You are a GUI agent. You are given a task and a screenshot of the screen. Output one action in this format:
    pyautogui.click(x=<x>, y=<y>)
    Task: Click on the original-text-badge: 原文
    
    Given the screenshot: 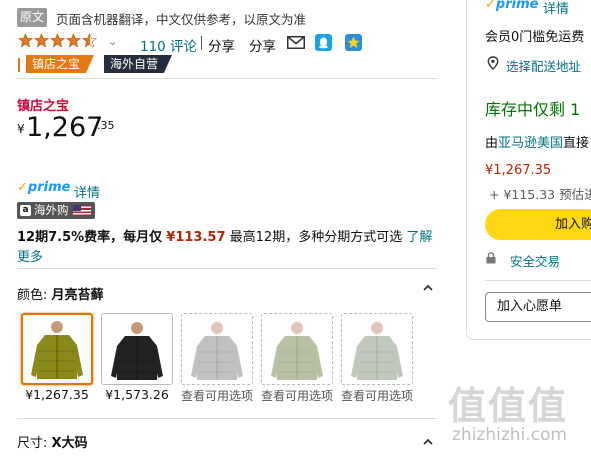 What is the action you would take?
    pyautogui.click(x=32, y=17)
    